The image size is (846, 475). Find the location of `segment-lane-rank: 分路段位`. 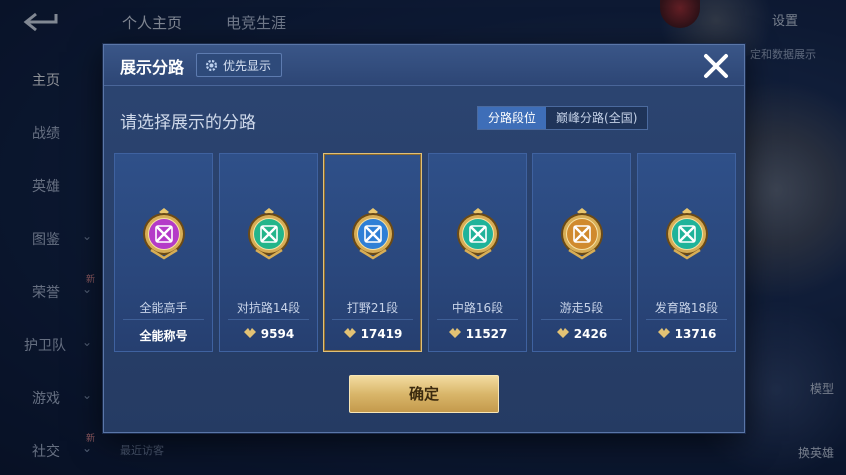

segment-lane-rank: 分路段位 is located at coordinates (512, 118).